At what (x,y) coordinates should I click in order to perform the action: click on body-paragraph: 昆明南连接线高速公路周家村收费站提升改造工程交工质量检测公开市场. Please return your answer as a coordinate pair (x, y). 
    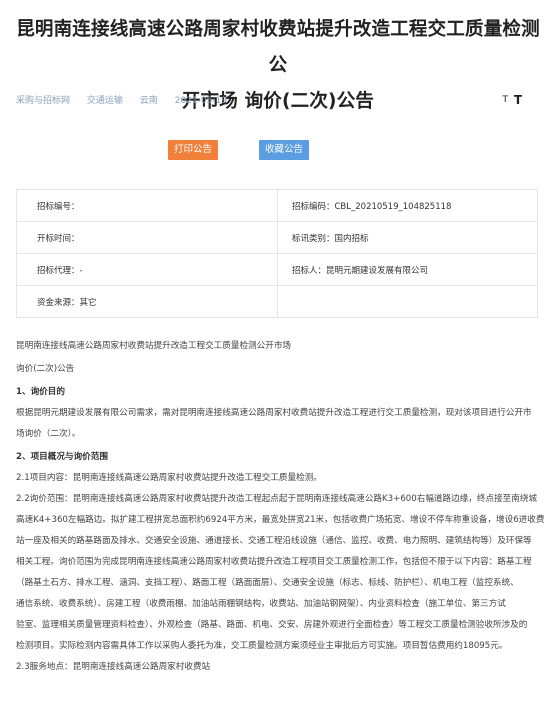
    Looking at the image, I should click on (154, 346).